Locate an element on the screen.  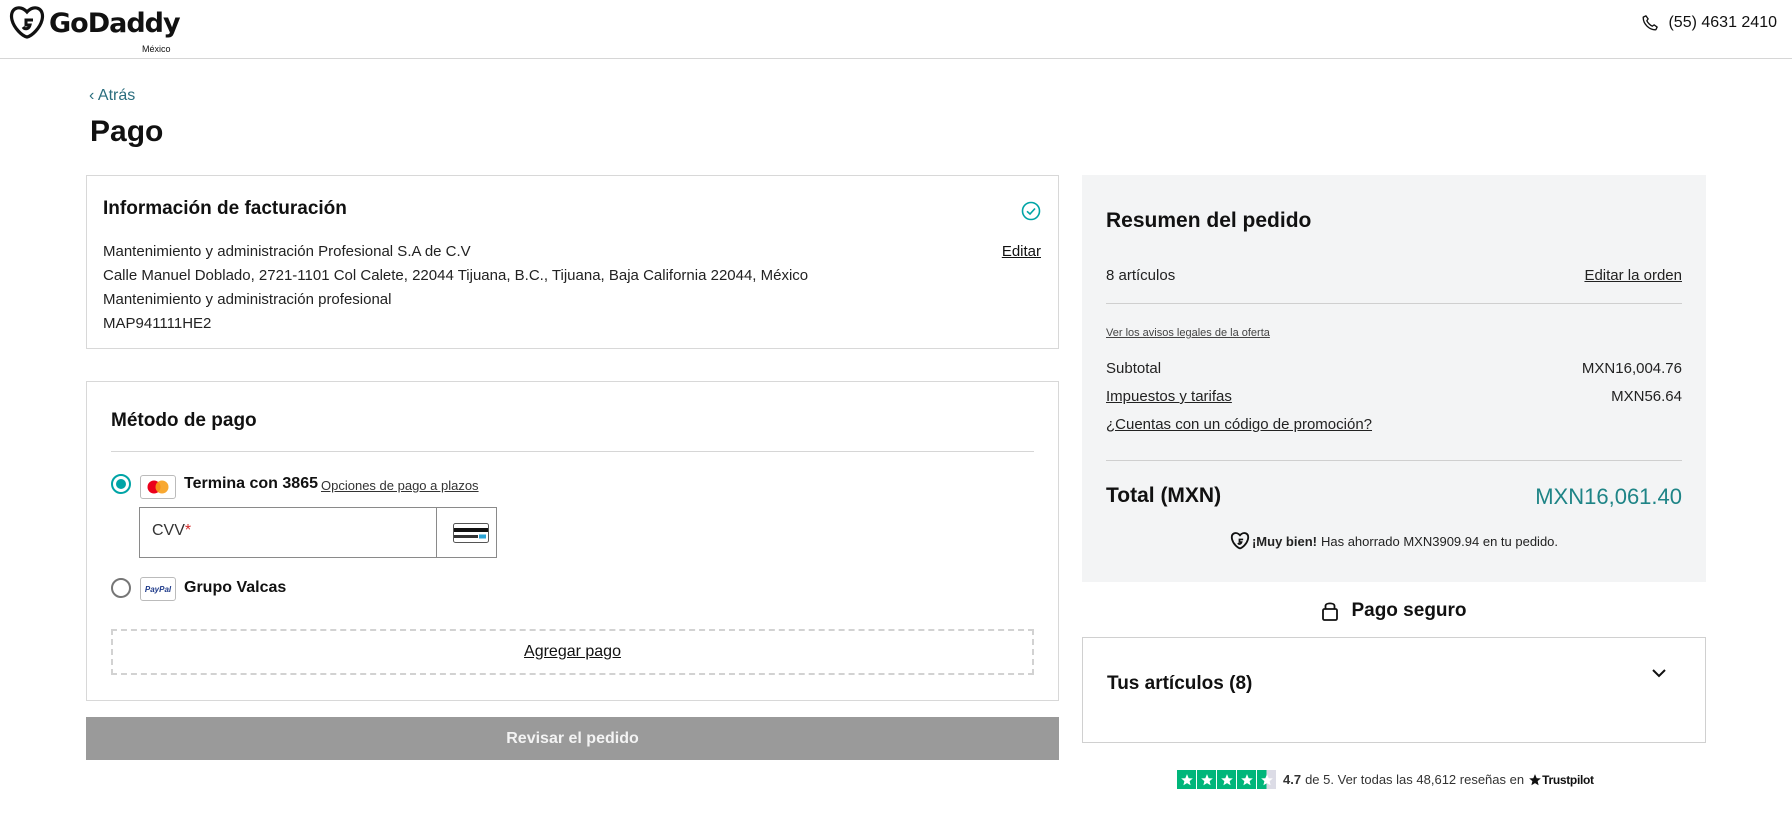
items-title: Tus artículos (8) is located at coordinates (1180, 683).